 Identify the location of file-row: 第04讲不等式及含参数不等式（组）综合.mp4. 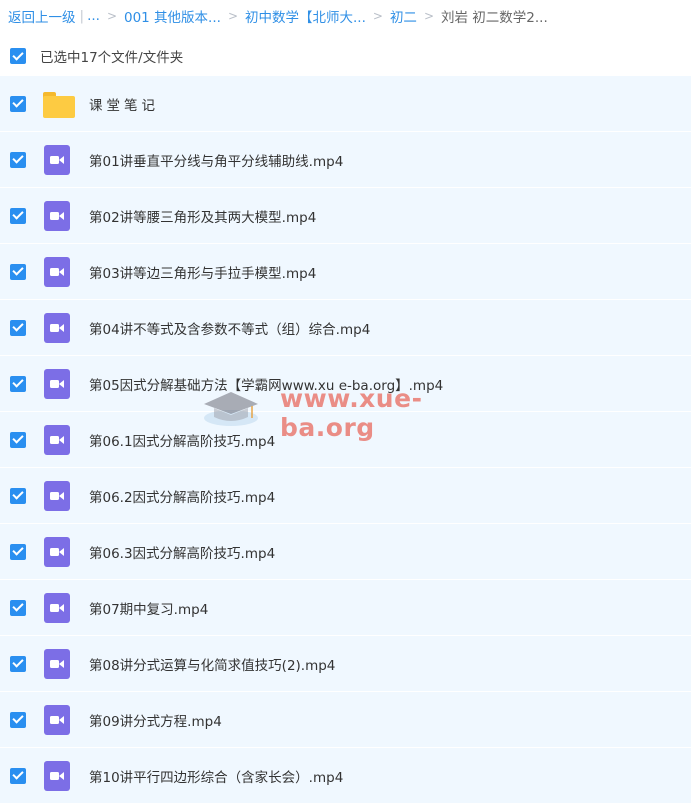
(345, 328).